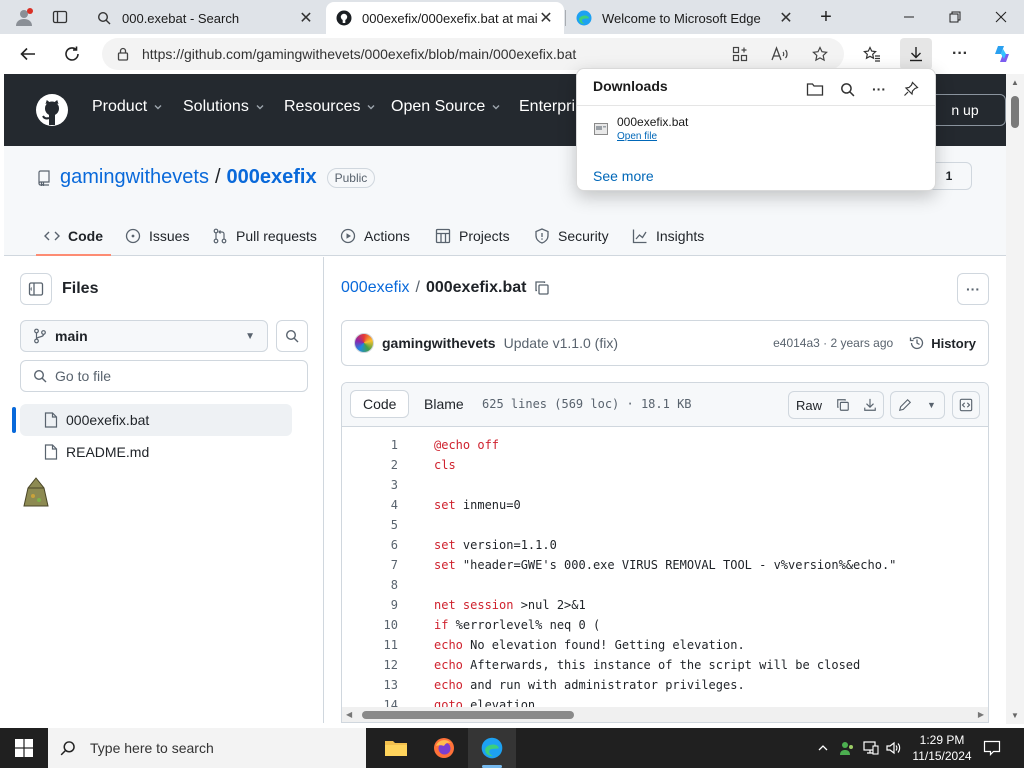 The image size is (1024, 768). Describe the element at coordinates (157, 236) in the screenshot. I see `tab-issues: Issues` at that location.